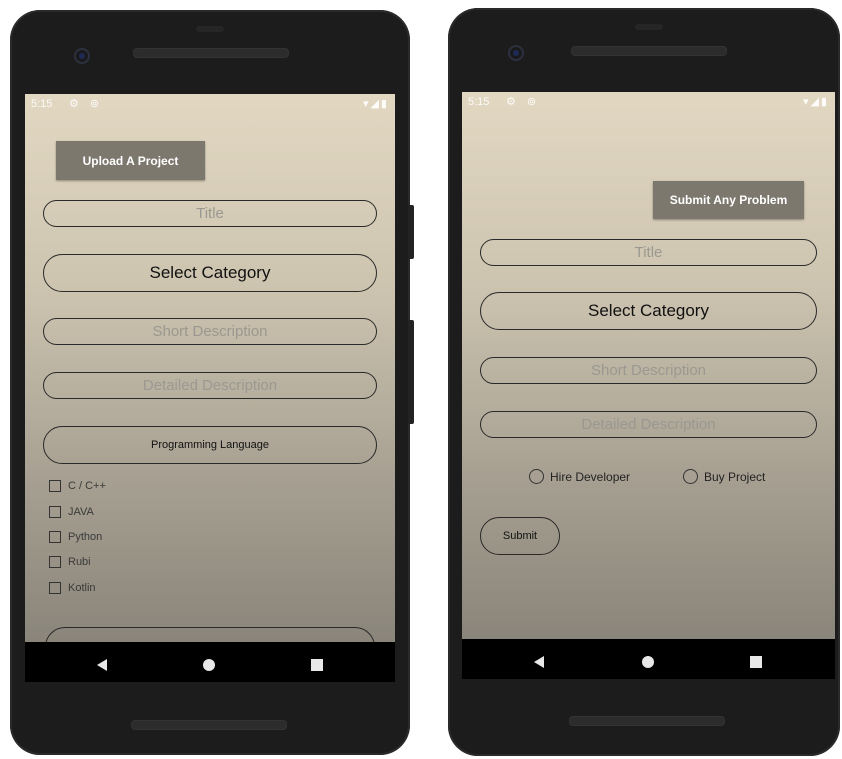  I want to click on partially-visible-button, so click(210, 634).